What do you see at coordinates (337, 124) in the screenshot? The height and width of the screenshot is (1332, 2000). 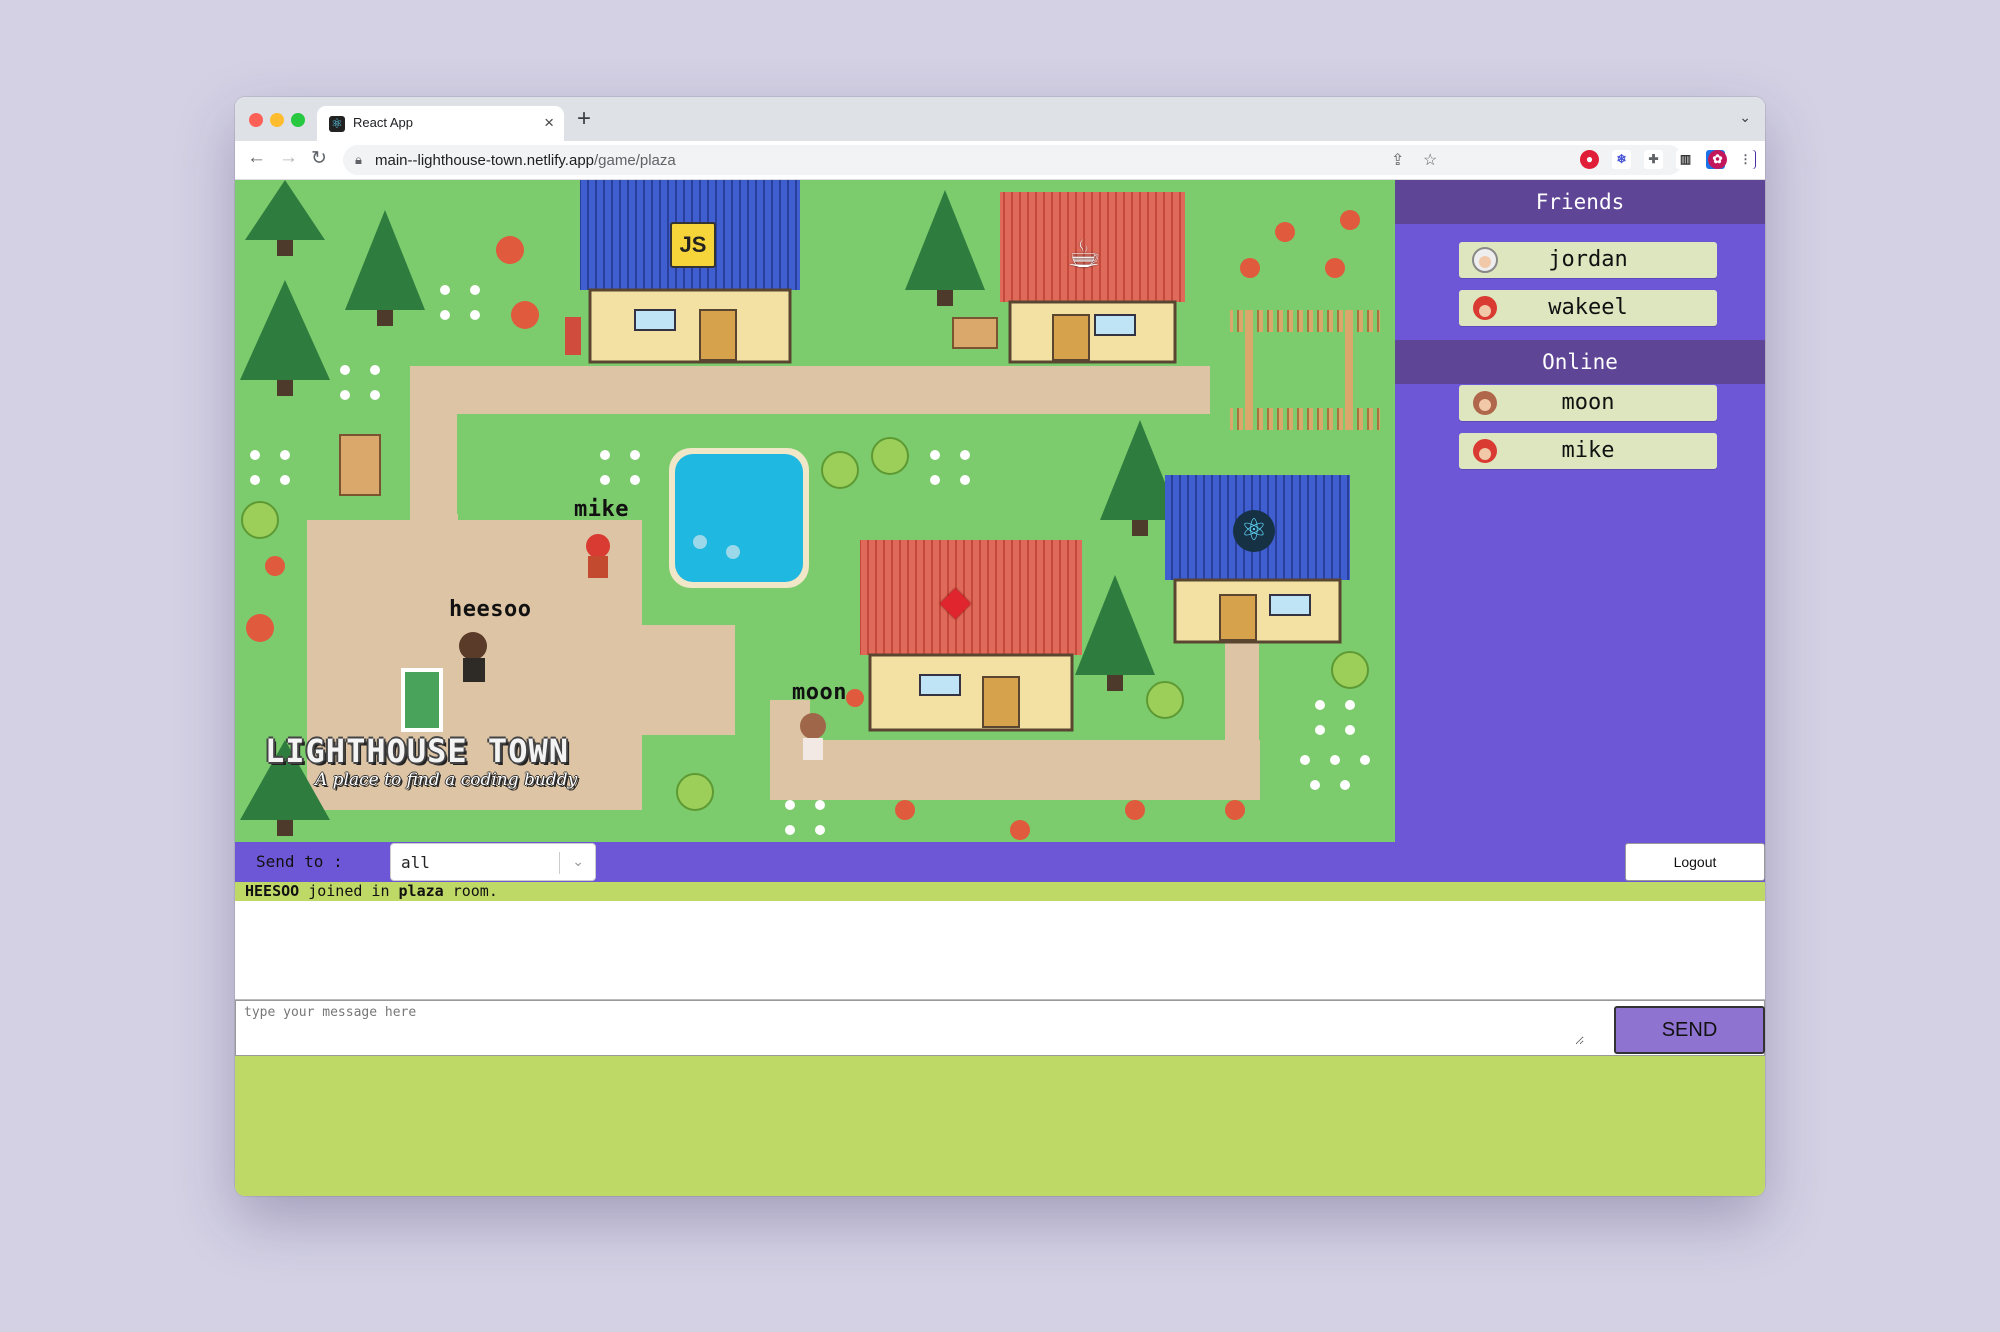 I see `react-favicon-icon: ⚛` at bounding box center [337, 124].